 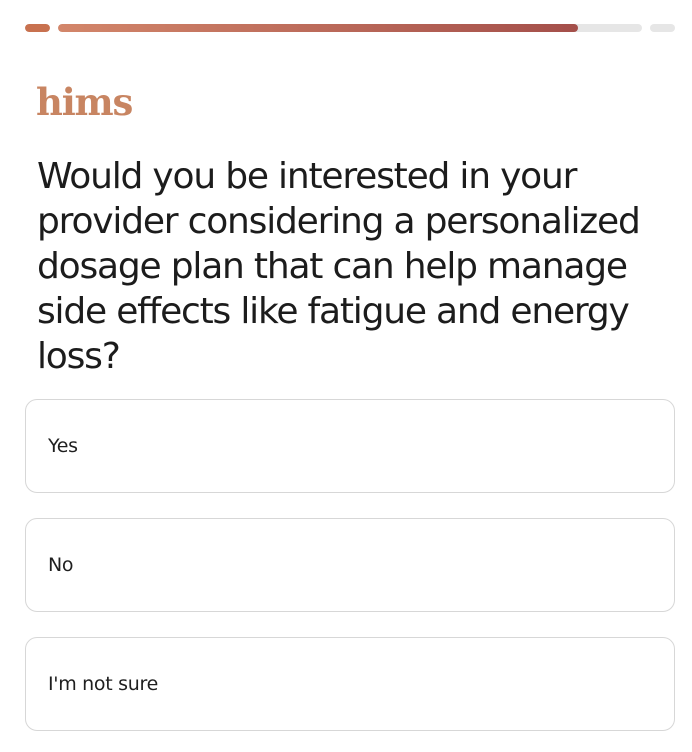 I want to click on hims-logo: hims, so click(x=84, y=102).